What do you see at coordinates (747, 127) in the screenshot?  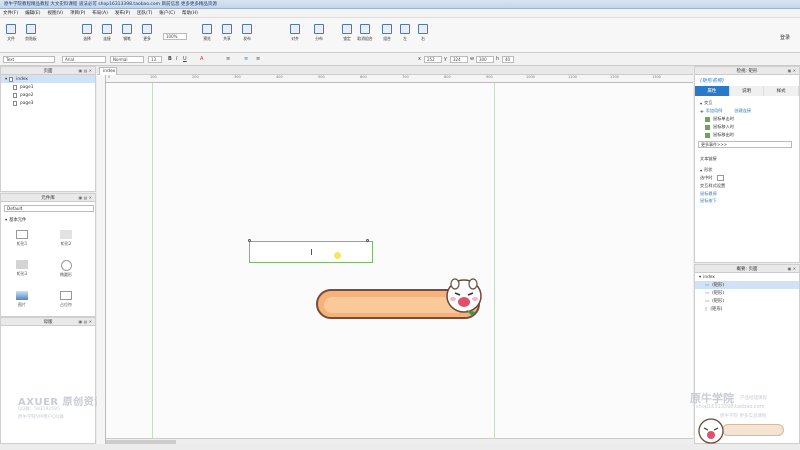 I see `event-item: 鼠标移入时` at bounding box center [747, 127].